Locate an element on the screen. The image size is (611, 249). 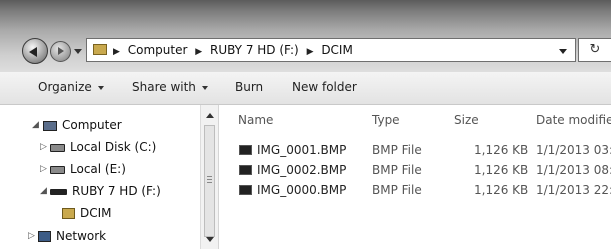
share-with-label: Share with is located at coordinates (164, 87).